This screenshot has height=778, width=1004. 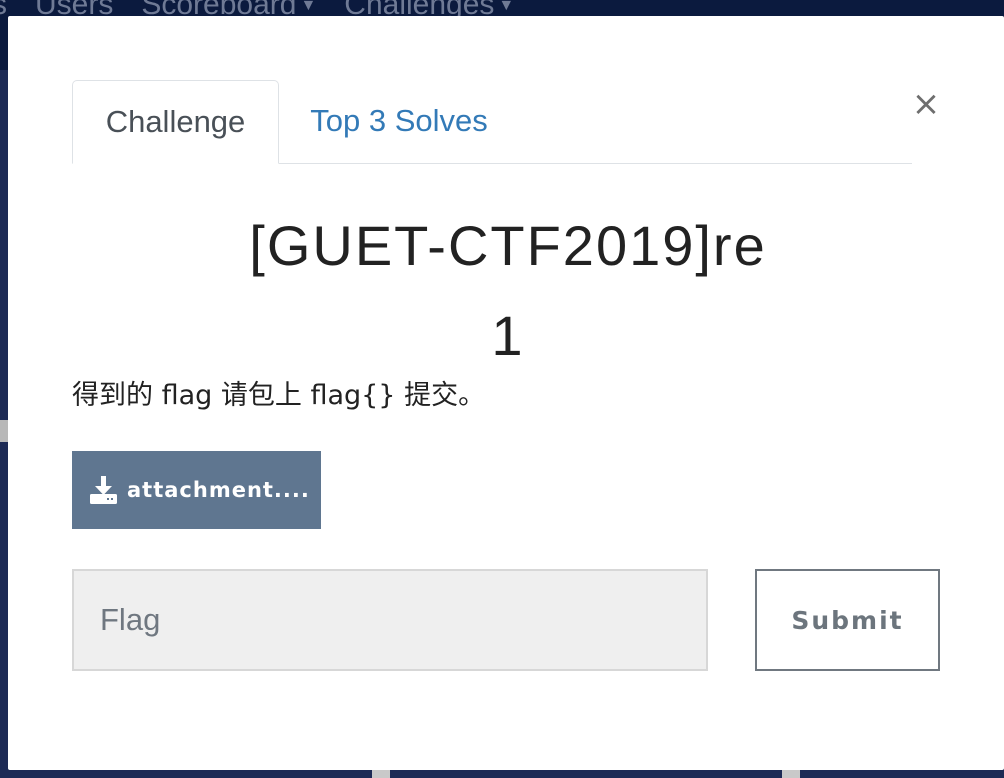 I want to click on tab-top-solves: Top 3 Solves, so click(x=399, y=121).